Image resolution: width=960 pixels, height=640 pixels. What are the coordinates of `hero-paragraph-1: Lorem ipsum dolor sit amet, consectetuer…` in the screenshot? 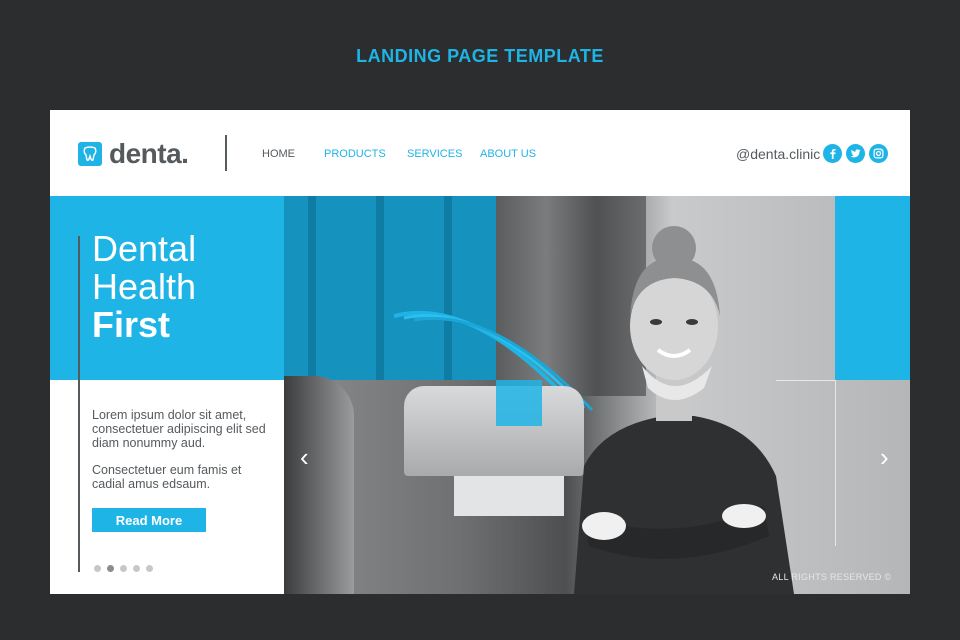 It's located at (179, 429).